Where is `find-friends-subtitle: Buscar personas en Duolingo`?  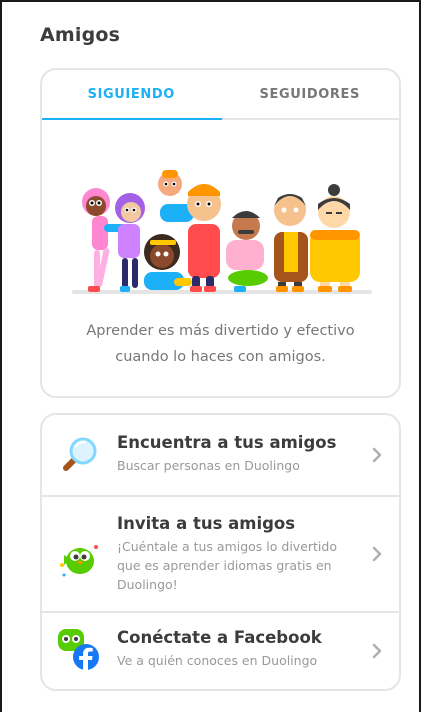 find-friends-subtitle: Buscar personas en Duolingo is located at coordinates (208, 465).